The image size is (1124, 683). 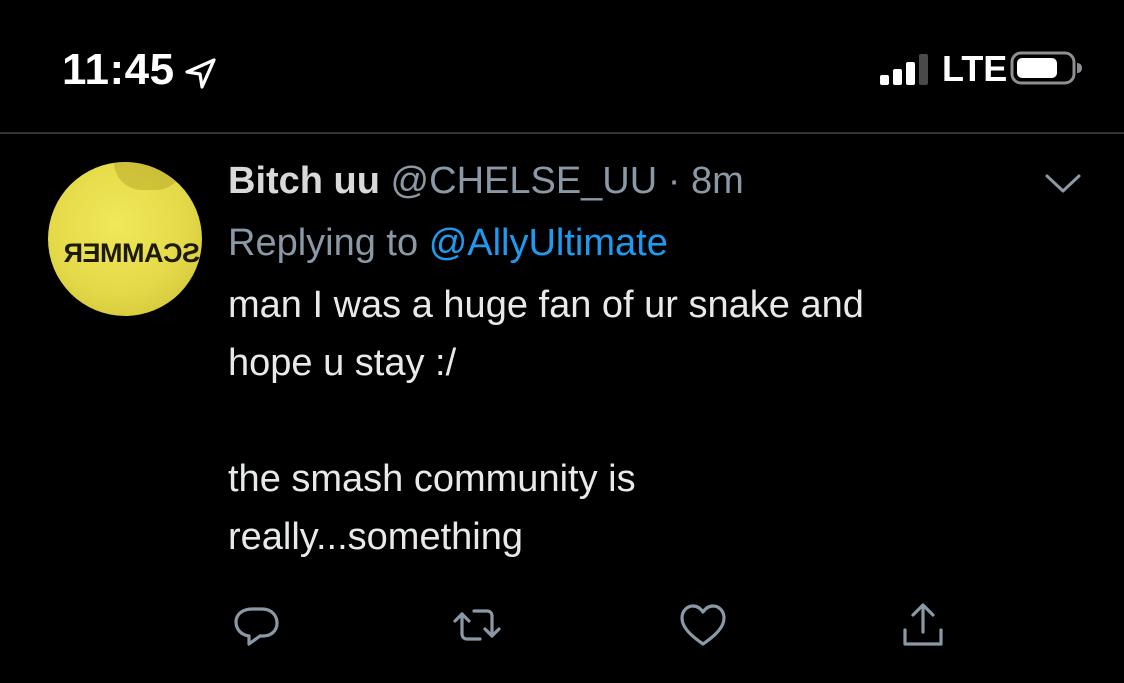 I want to click on network-type: LTE, so click(x=975, y=68).